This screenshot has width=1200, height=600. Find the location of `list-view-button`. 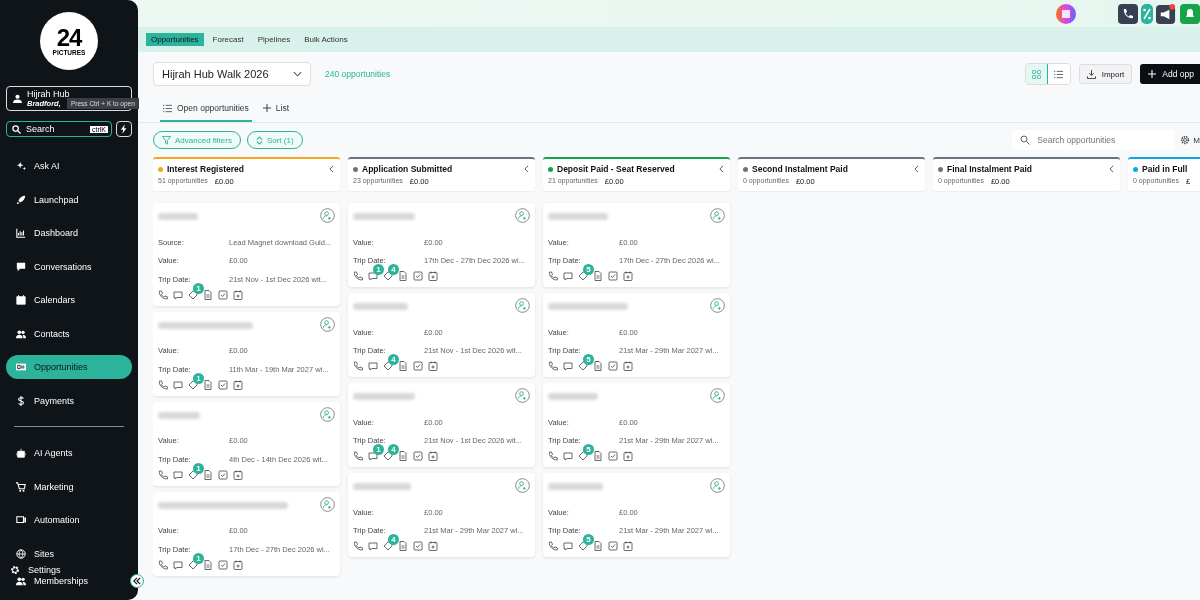

list-view-button is located at coordinates (1058, 74).